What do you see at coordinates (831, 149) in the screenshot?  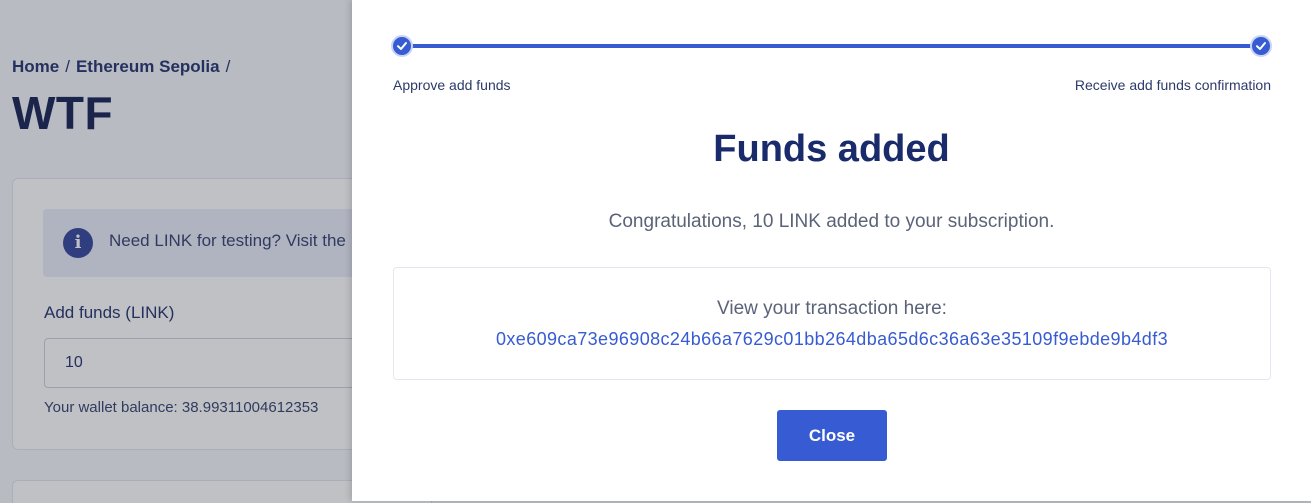 I see `modal-title: Funds added` at bounding box center [831, 149].